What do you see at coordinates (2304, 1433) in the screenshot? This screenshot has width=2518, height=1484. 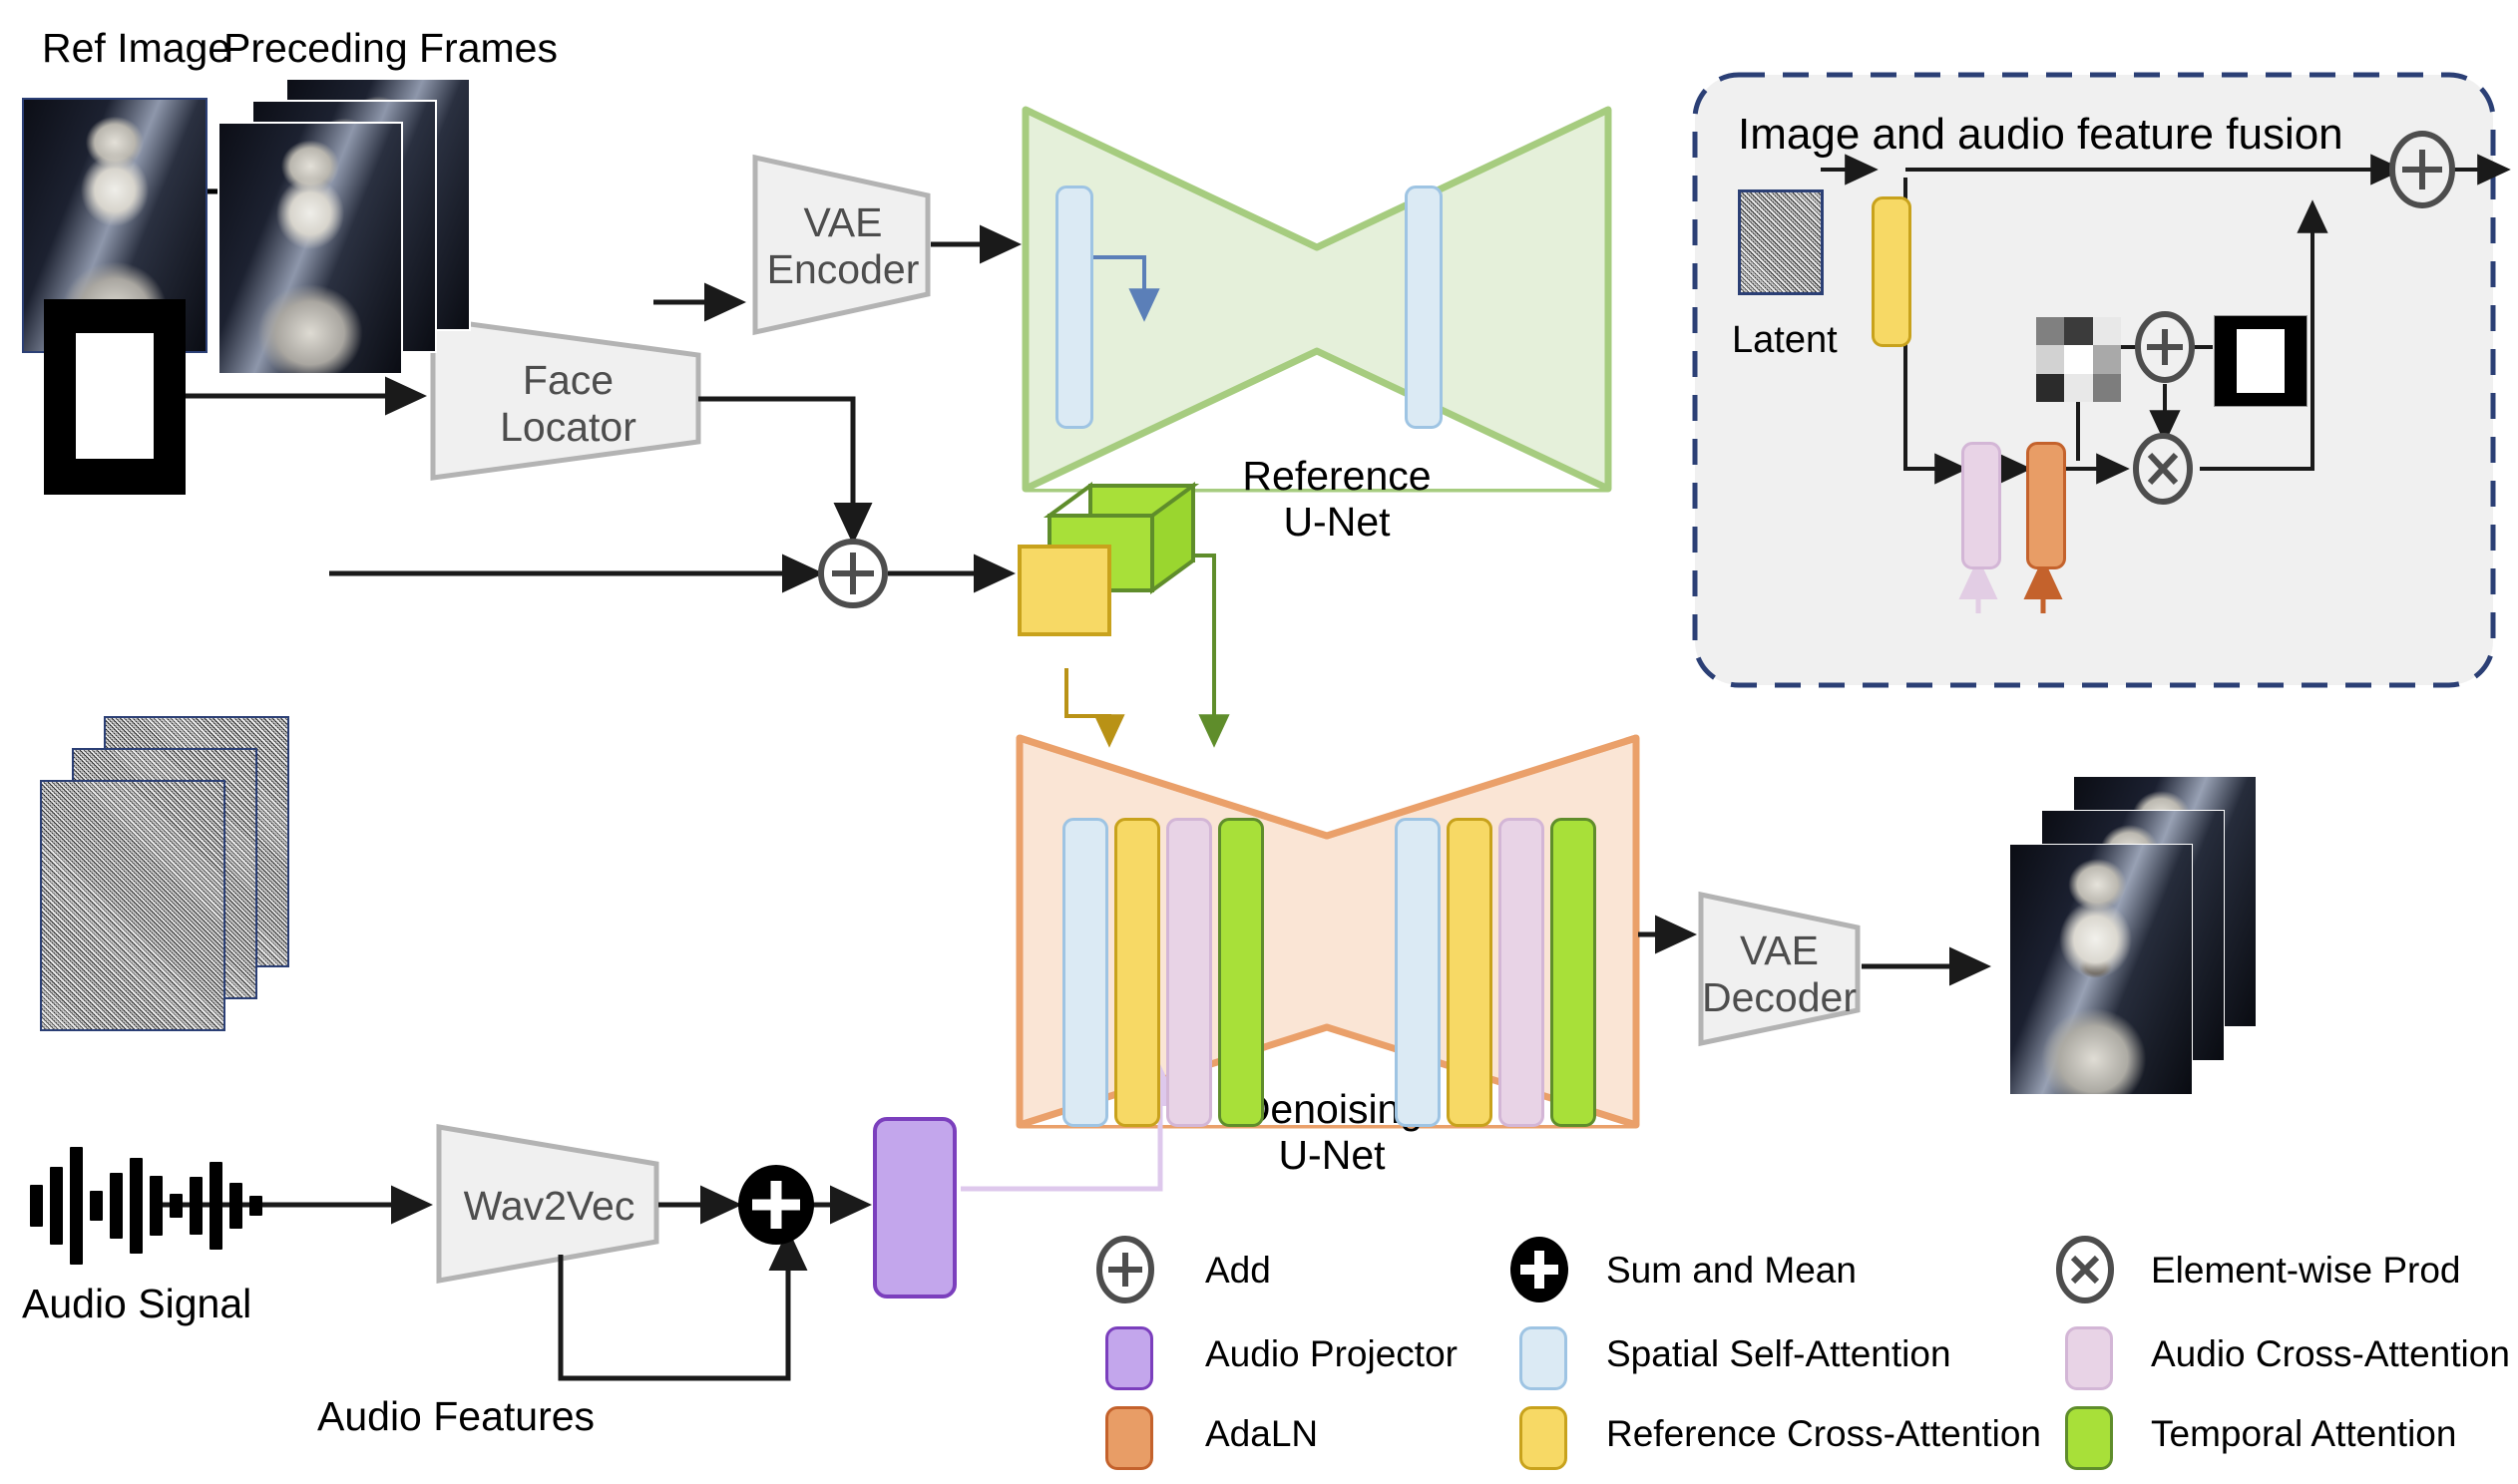 I see `legend-label-temporal-attention: Temporal Attention` at bounding box center [2304, 1433].